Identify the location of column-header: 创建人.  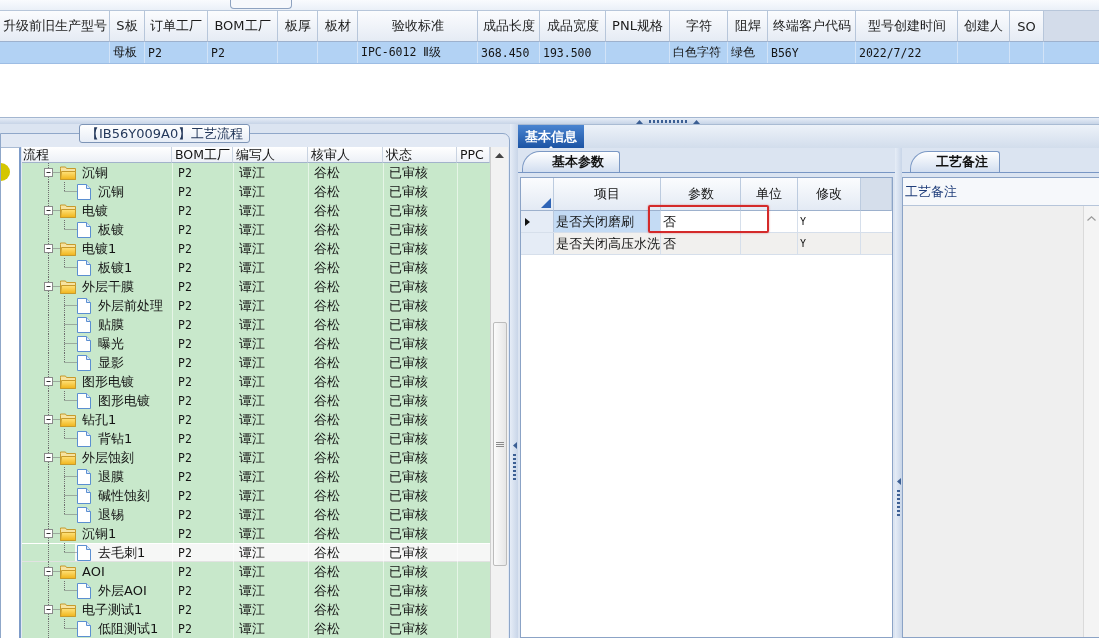
(984, 26).